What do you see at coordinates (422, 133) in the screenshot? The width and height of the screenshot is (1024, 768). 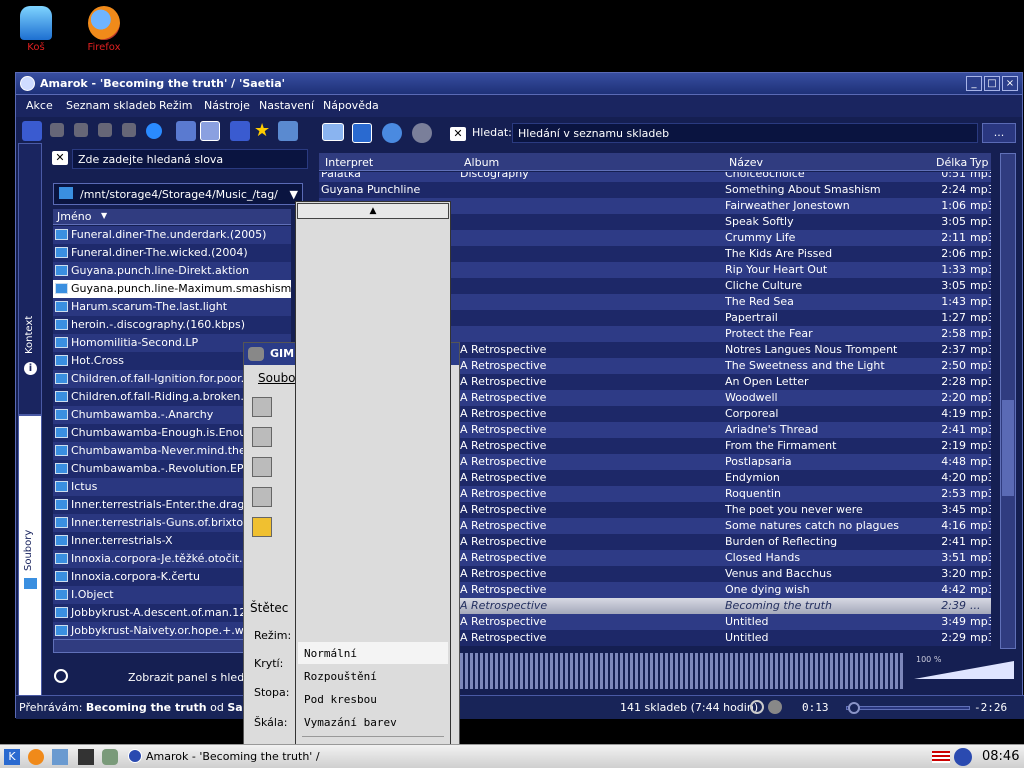 I see `redo-icon` at bounding box center [422, 133].